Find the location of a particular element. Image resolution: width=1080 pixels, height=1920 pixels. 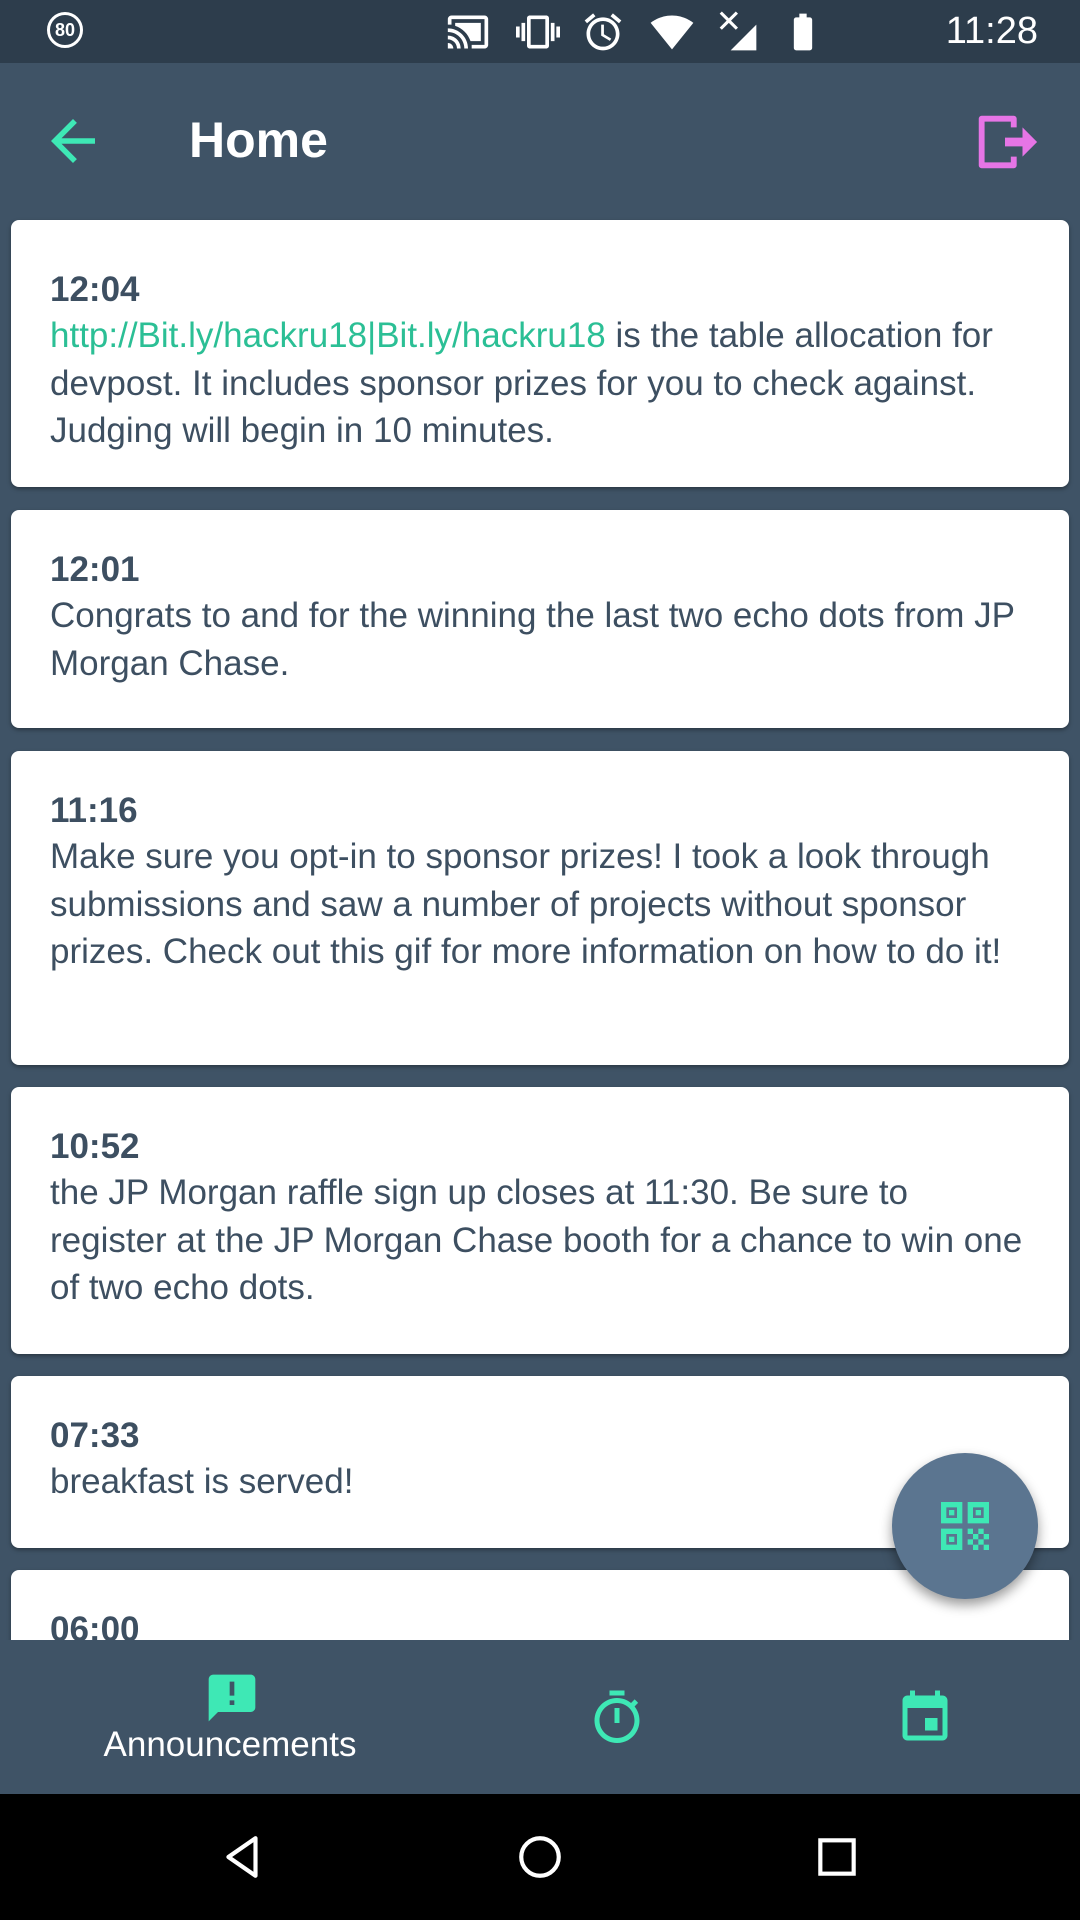

arrow-left-icon is located at coordinates (73, 141).